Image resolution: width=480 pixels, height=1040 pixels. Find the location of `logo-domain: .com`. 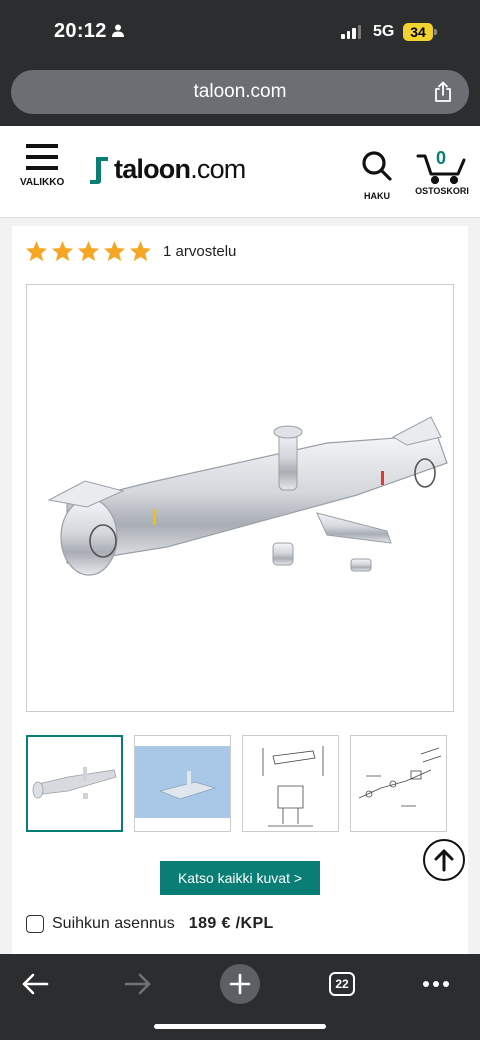

logo-domain: .com is located at coordinates (218, 169).